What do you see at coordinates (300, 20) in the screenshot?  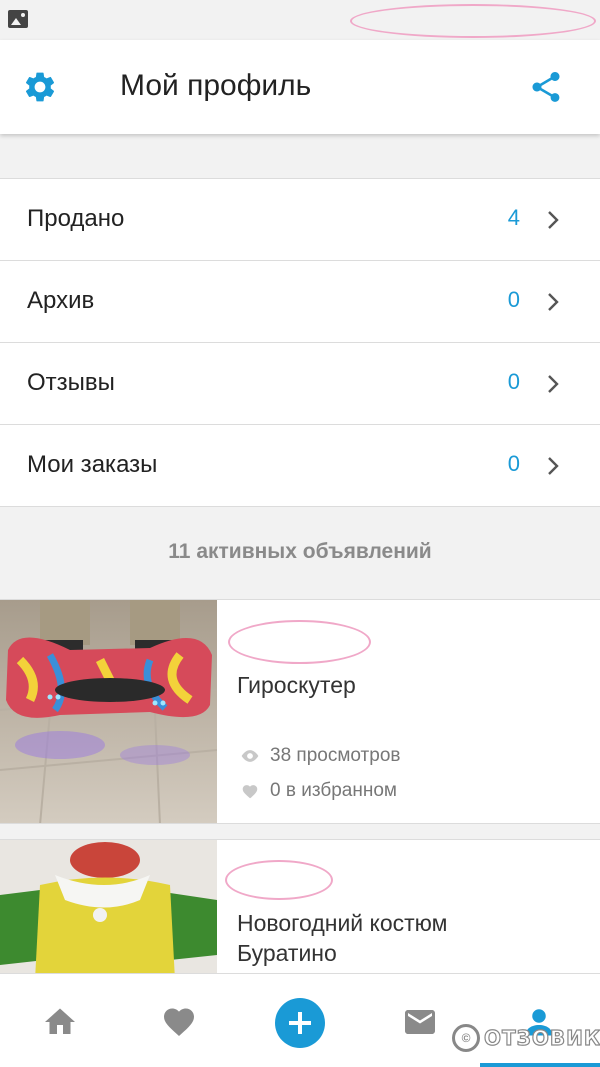 I see `status-bar` at bounding box center [300, 20].